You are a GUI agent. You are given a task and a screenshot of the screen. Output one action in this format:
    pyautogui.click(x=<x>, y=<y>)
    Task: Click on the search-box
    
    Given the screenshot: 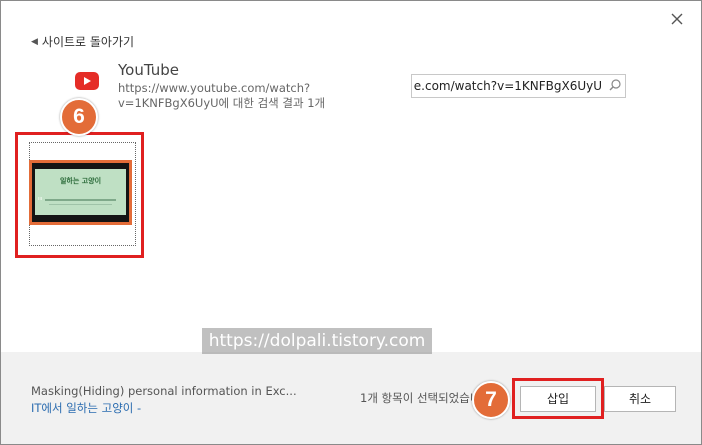 What is the action you would take?
    pyautogui.click(x=518, y=86)
    